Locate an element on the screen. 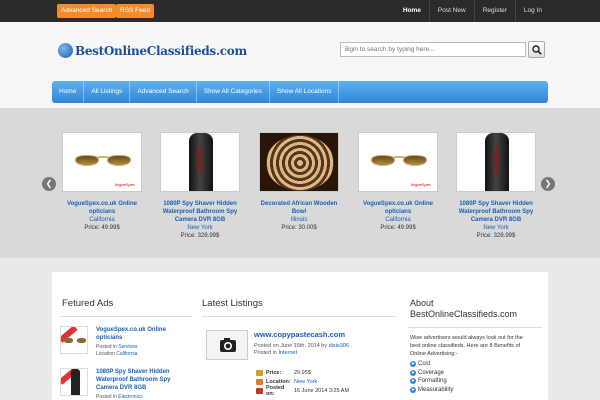 The image size is (600, 400). slider-item-price: Price: 30.00$ is located at coordinates (299, 228).